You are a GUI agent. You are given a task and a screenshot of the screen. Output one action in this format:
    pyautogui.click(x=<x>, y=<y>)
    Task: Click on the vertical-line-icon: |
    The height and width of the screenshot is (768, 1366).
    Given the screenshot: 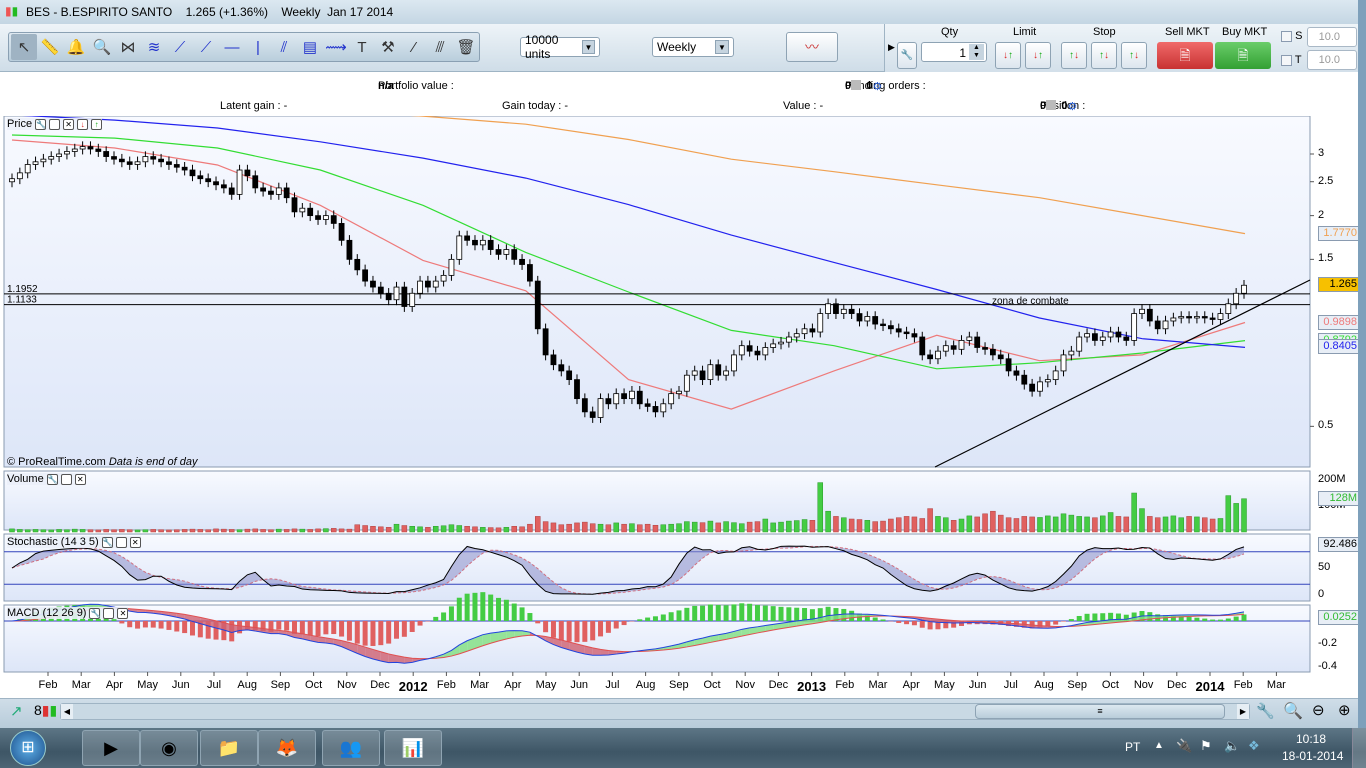 What is the action you would take?
    pyautogui.click(x=258, y=47)
    